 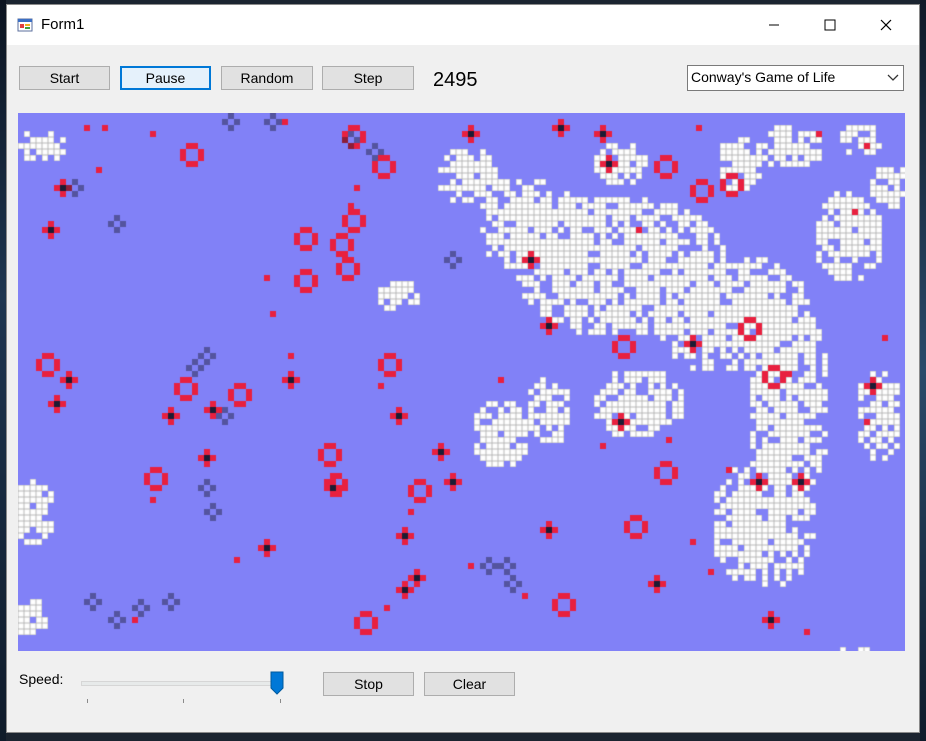 I want to click on title-bar: Form1, so click(x=463, y=25).